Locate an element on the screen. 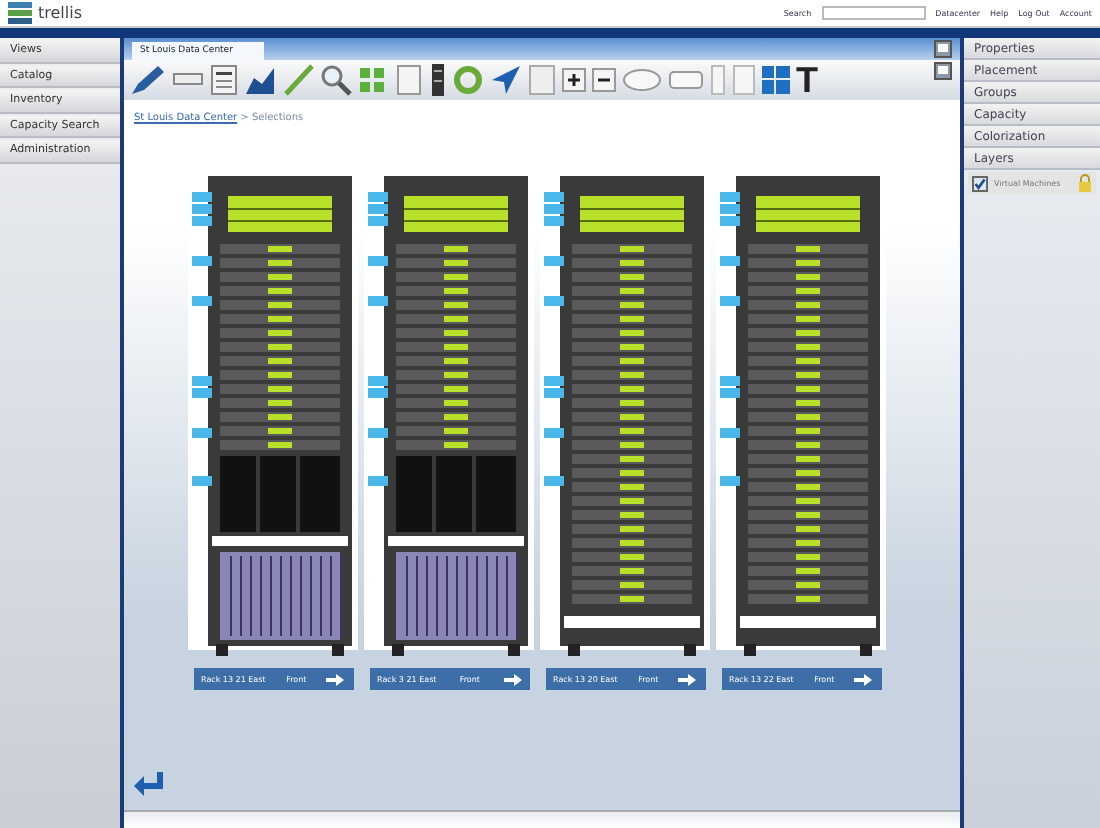 The width and height of the screenshot is (1100, 828). pencil-icon is located at coordinates (148, 80).